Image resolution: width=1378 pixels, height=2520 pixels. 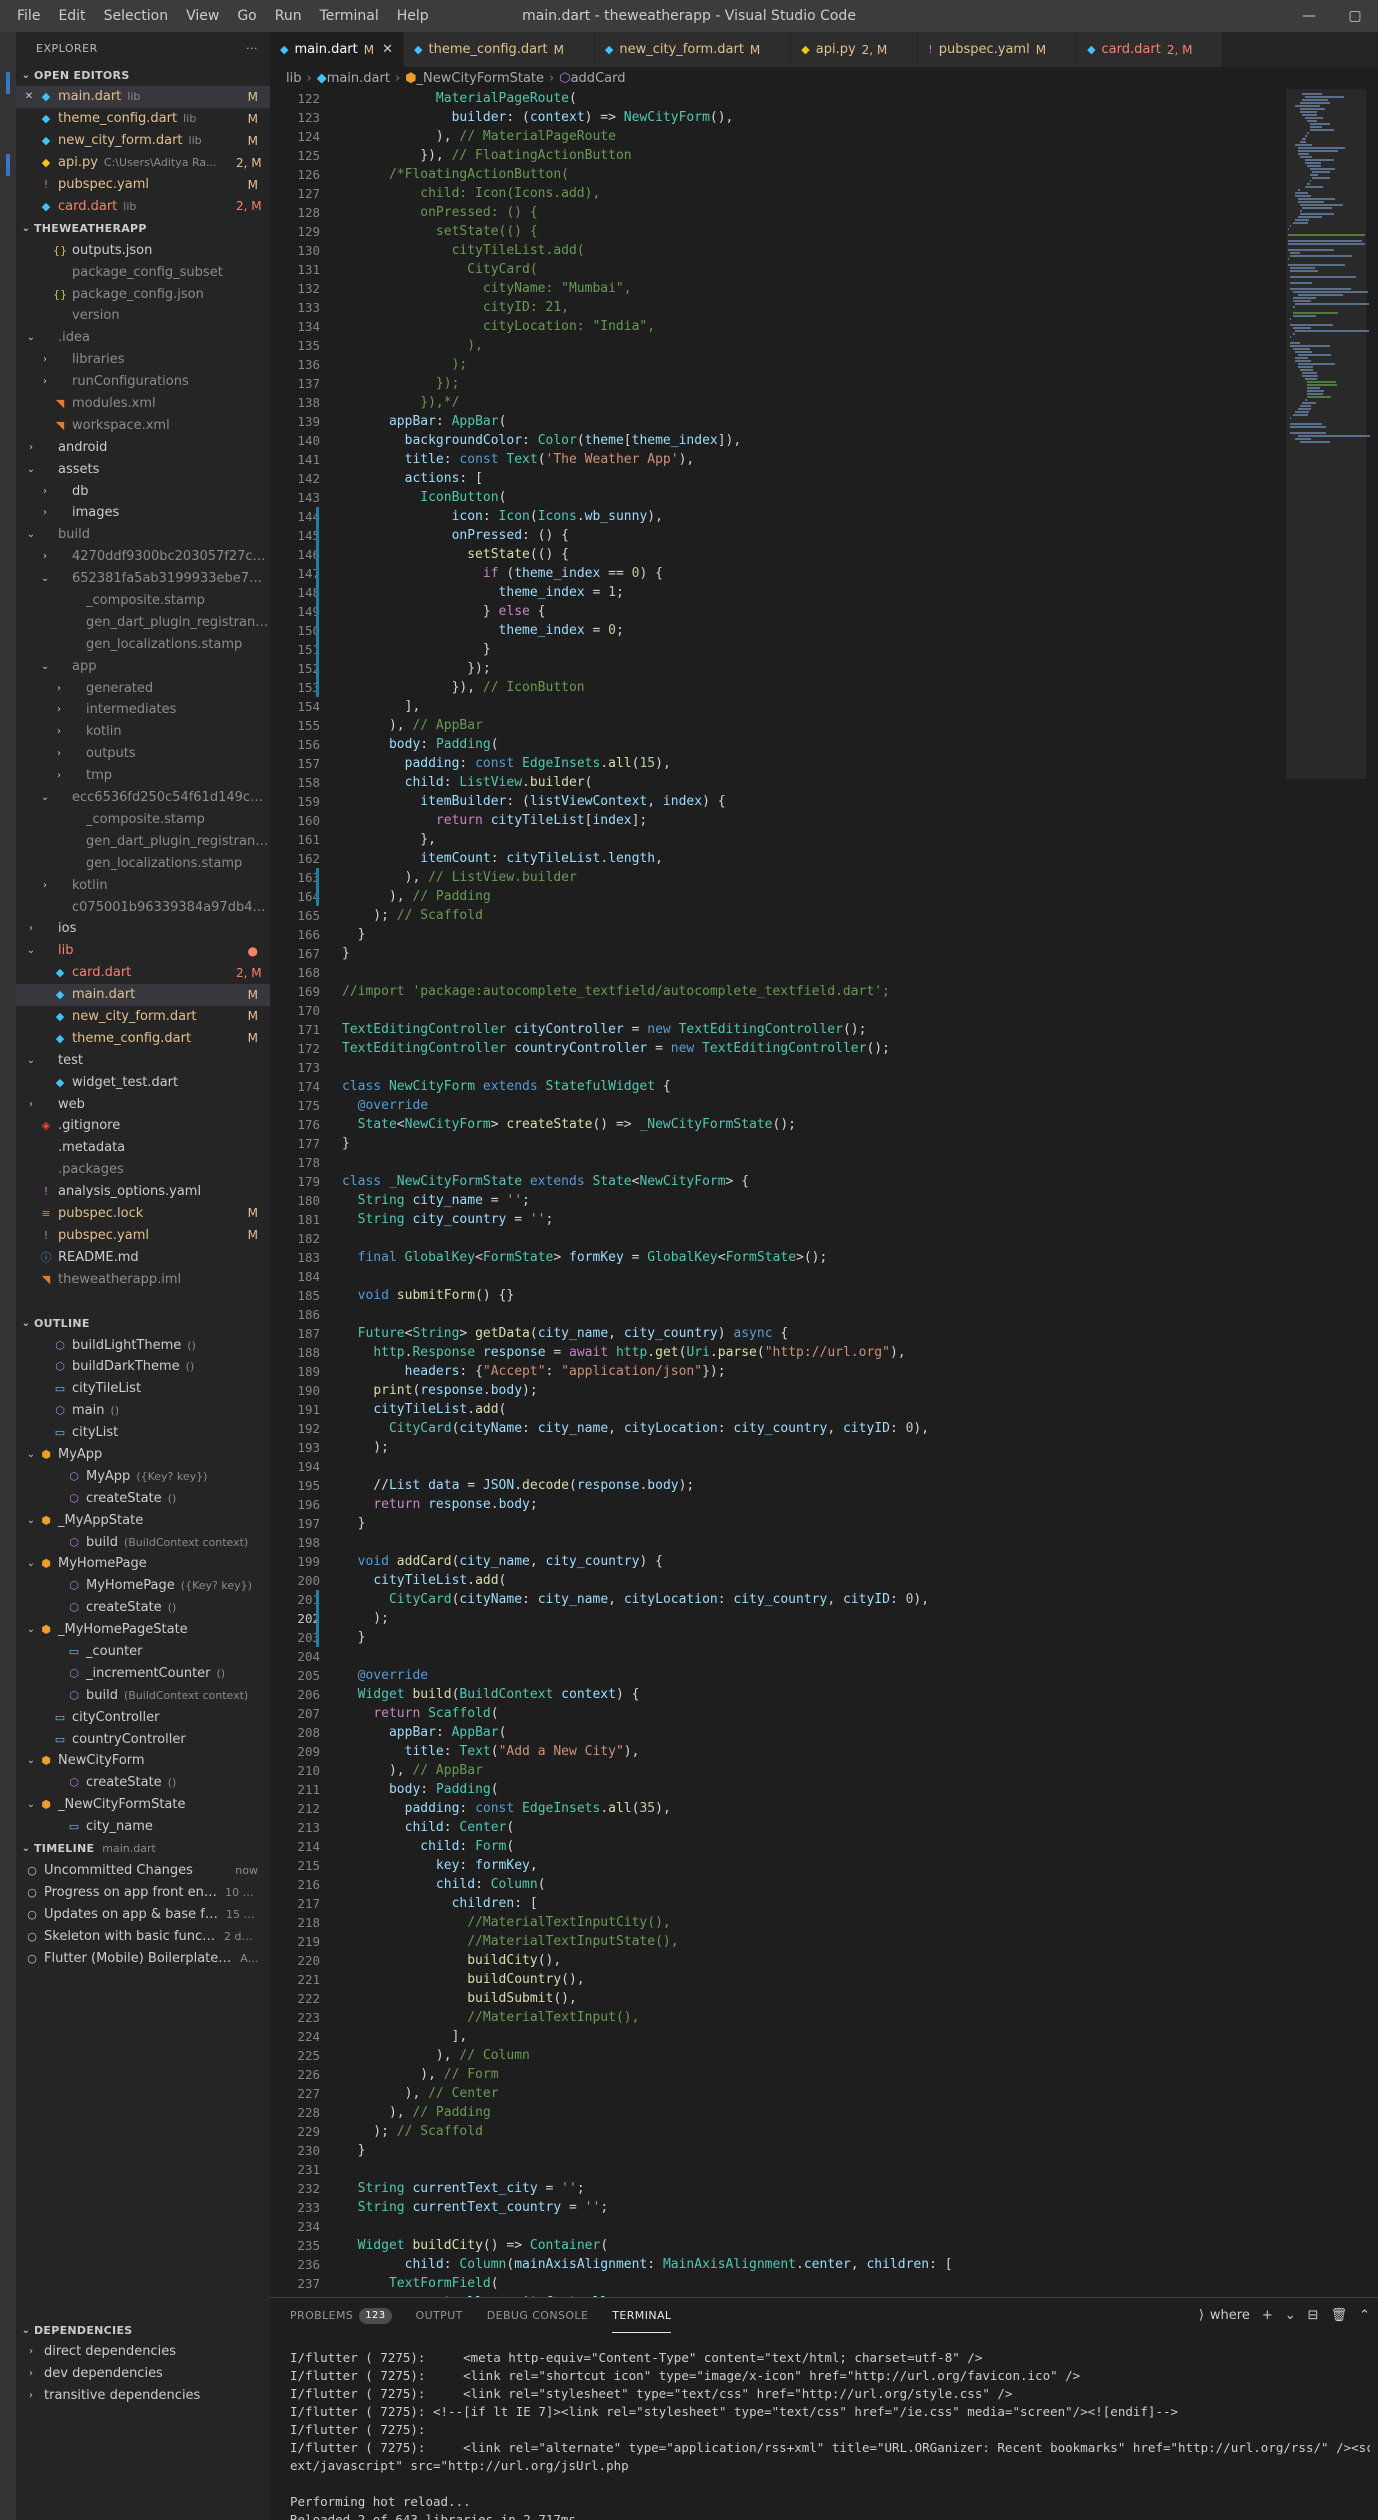 What do you see at coordinates (358, 78) in the screenshot?
I see `breadcrumb-item: main.dart` at bounding box center [358, 78].